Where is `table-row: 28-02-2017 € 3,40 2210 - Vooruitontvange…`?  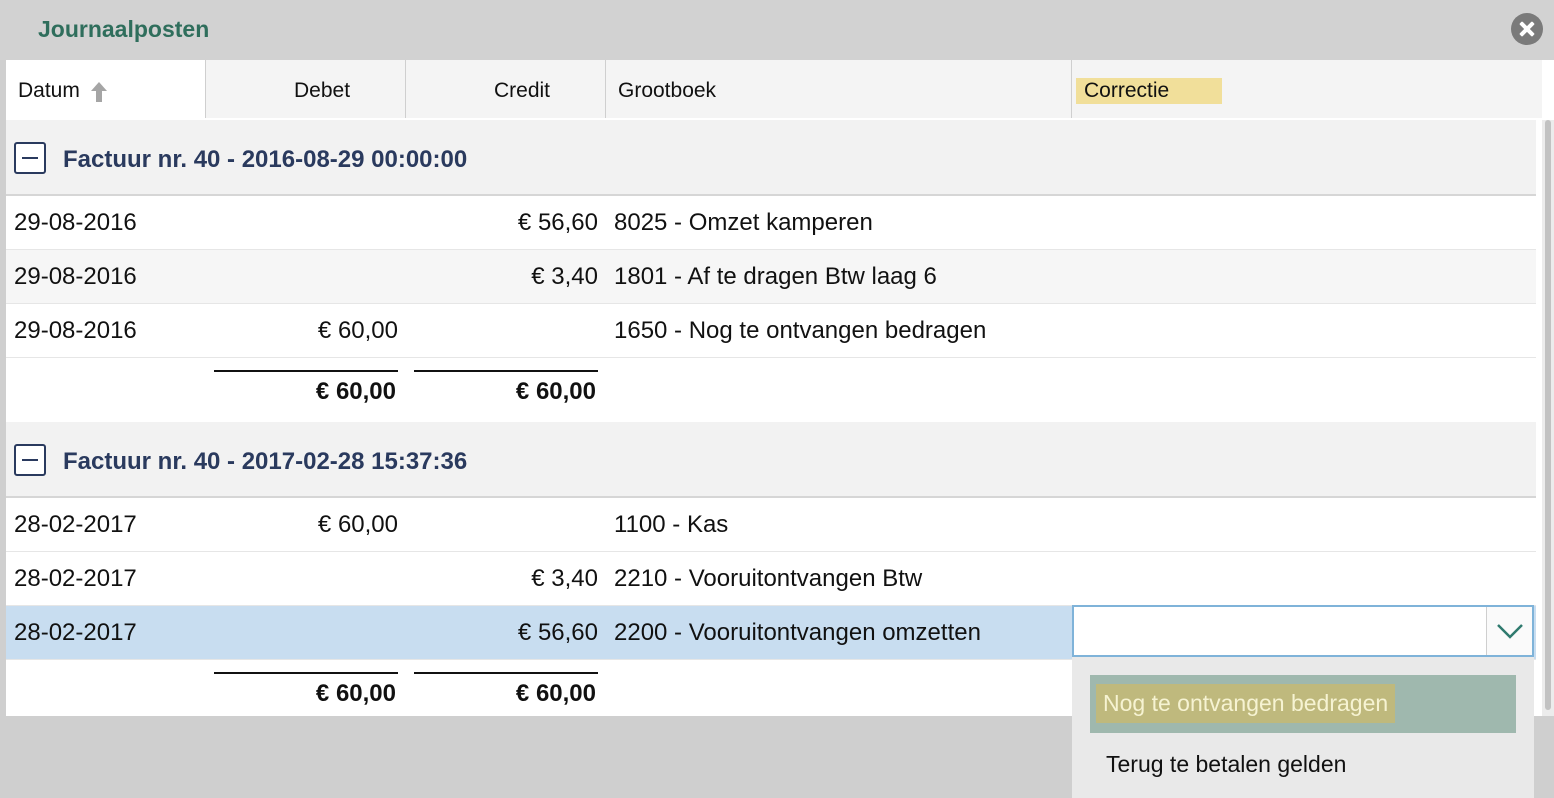
table-row: 28-02-2017 € 3,40 2210 - Vooruitontvange… is located at coordinates (771, 579).